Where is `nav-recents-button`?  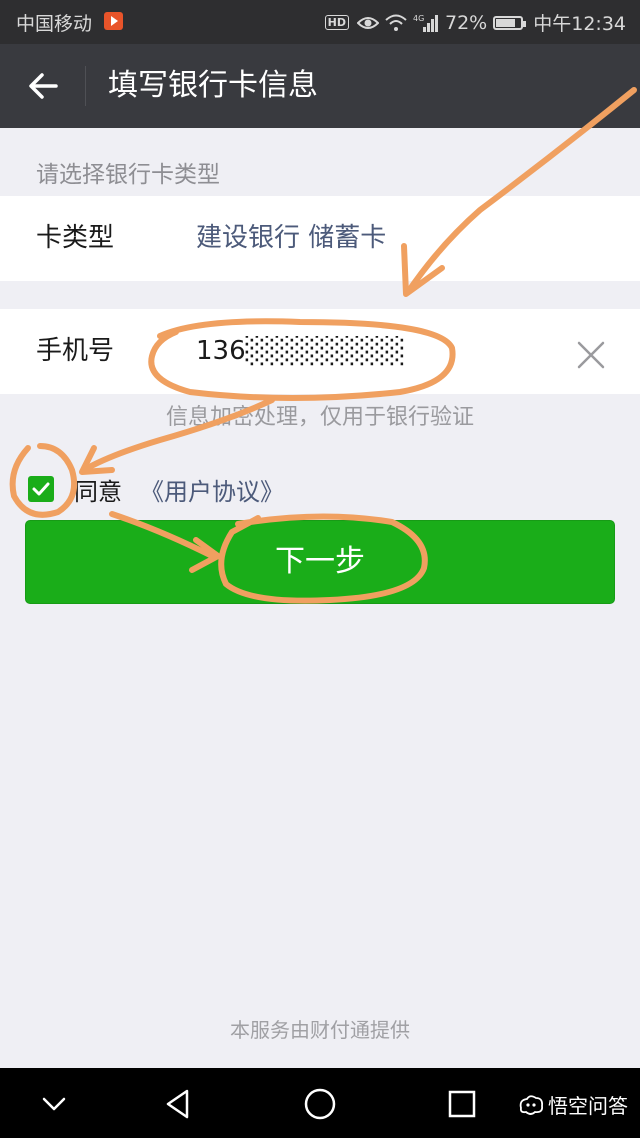 nav-recents-button is located at coordinates (462, 1104).